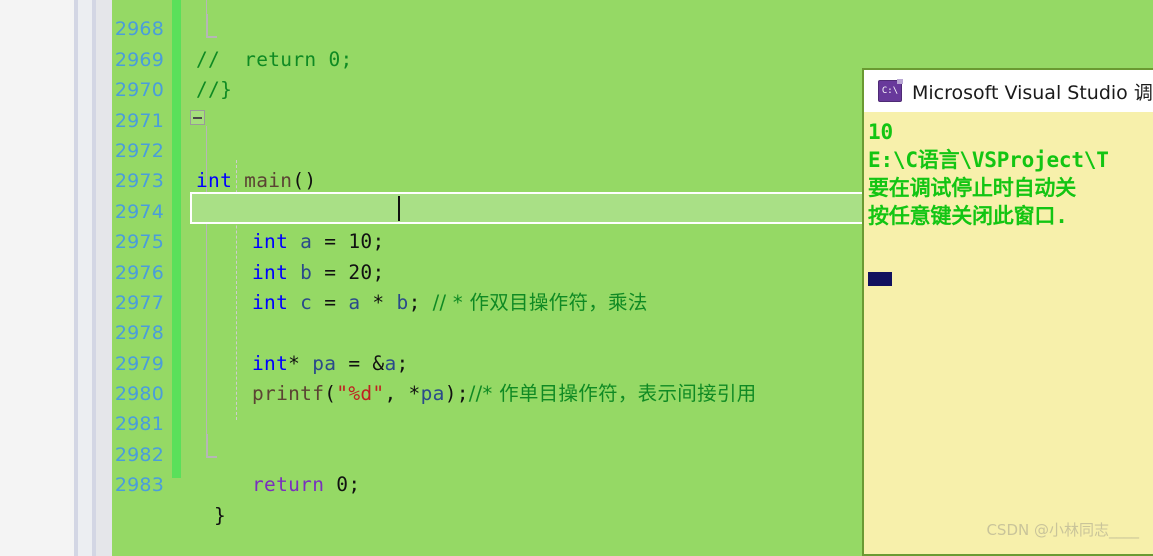 The image size is (1153, 556). Describe the element at coordinates (1062, 530) in the screenshot. I see `watermark: CSDN @小林同志____` at that location.